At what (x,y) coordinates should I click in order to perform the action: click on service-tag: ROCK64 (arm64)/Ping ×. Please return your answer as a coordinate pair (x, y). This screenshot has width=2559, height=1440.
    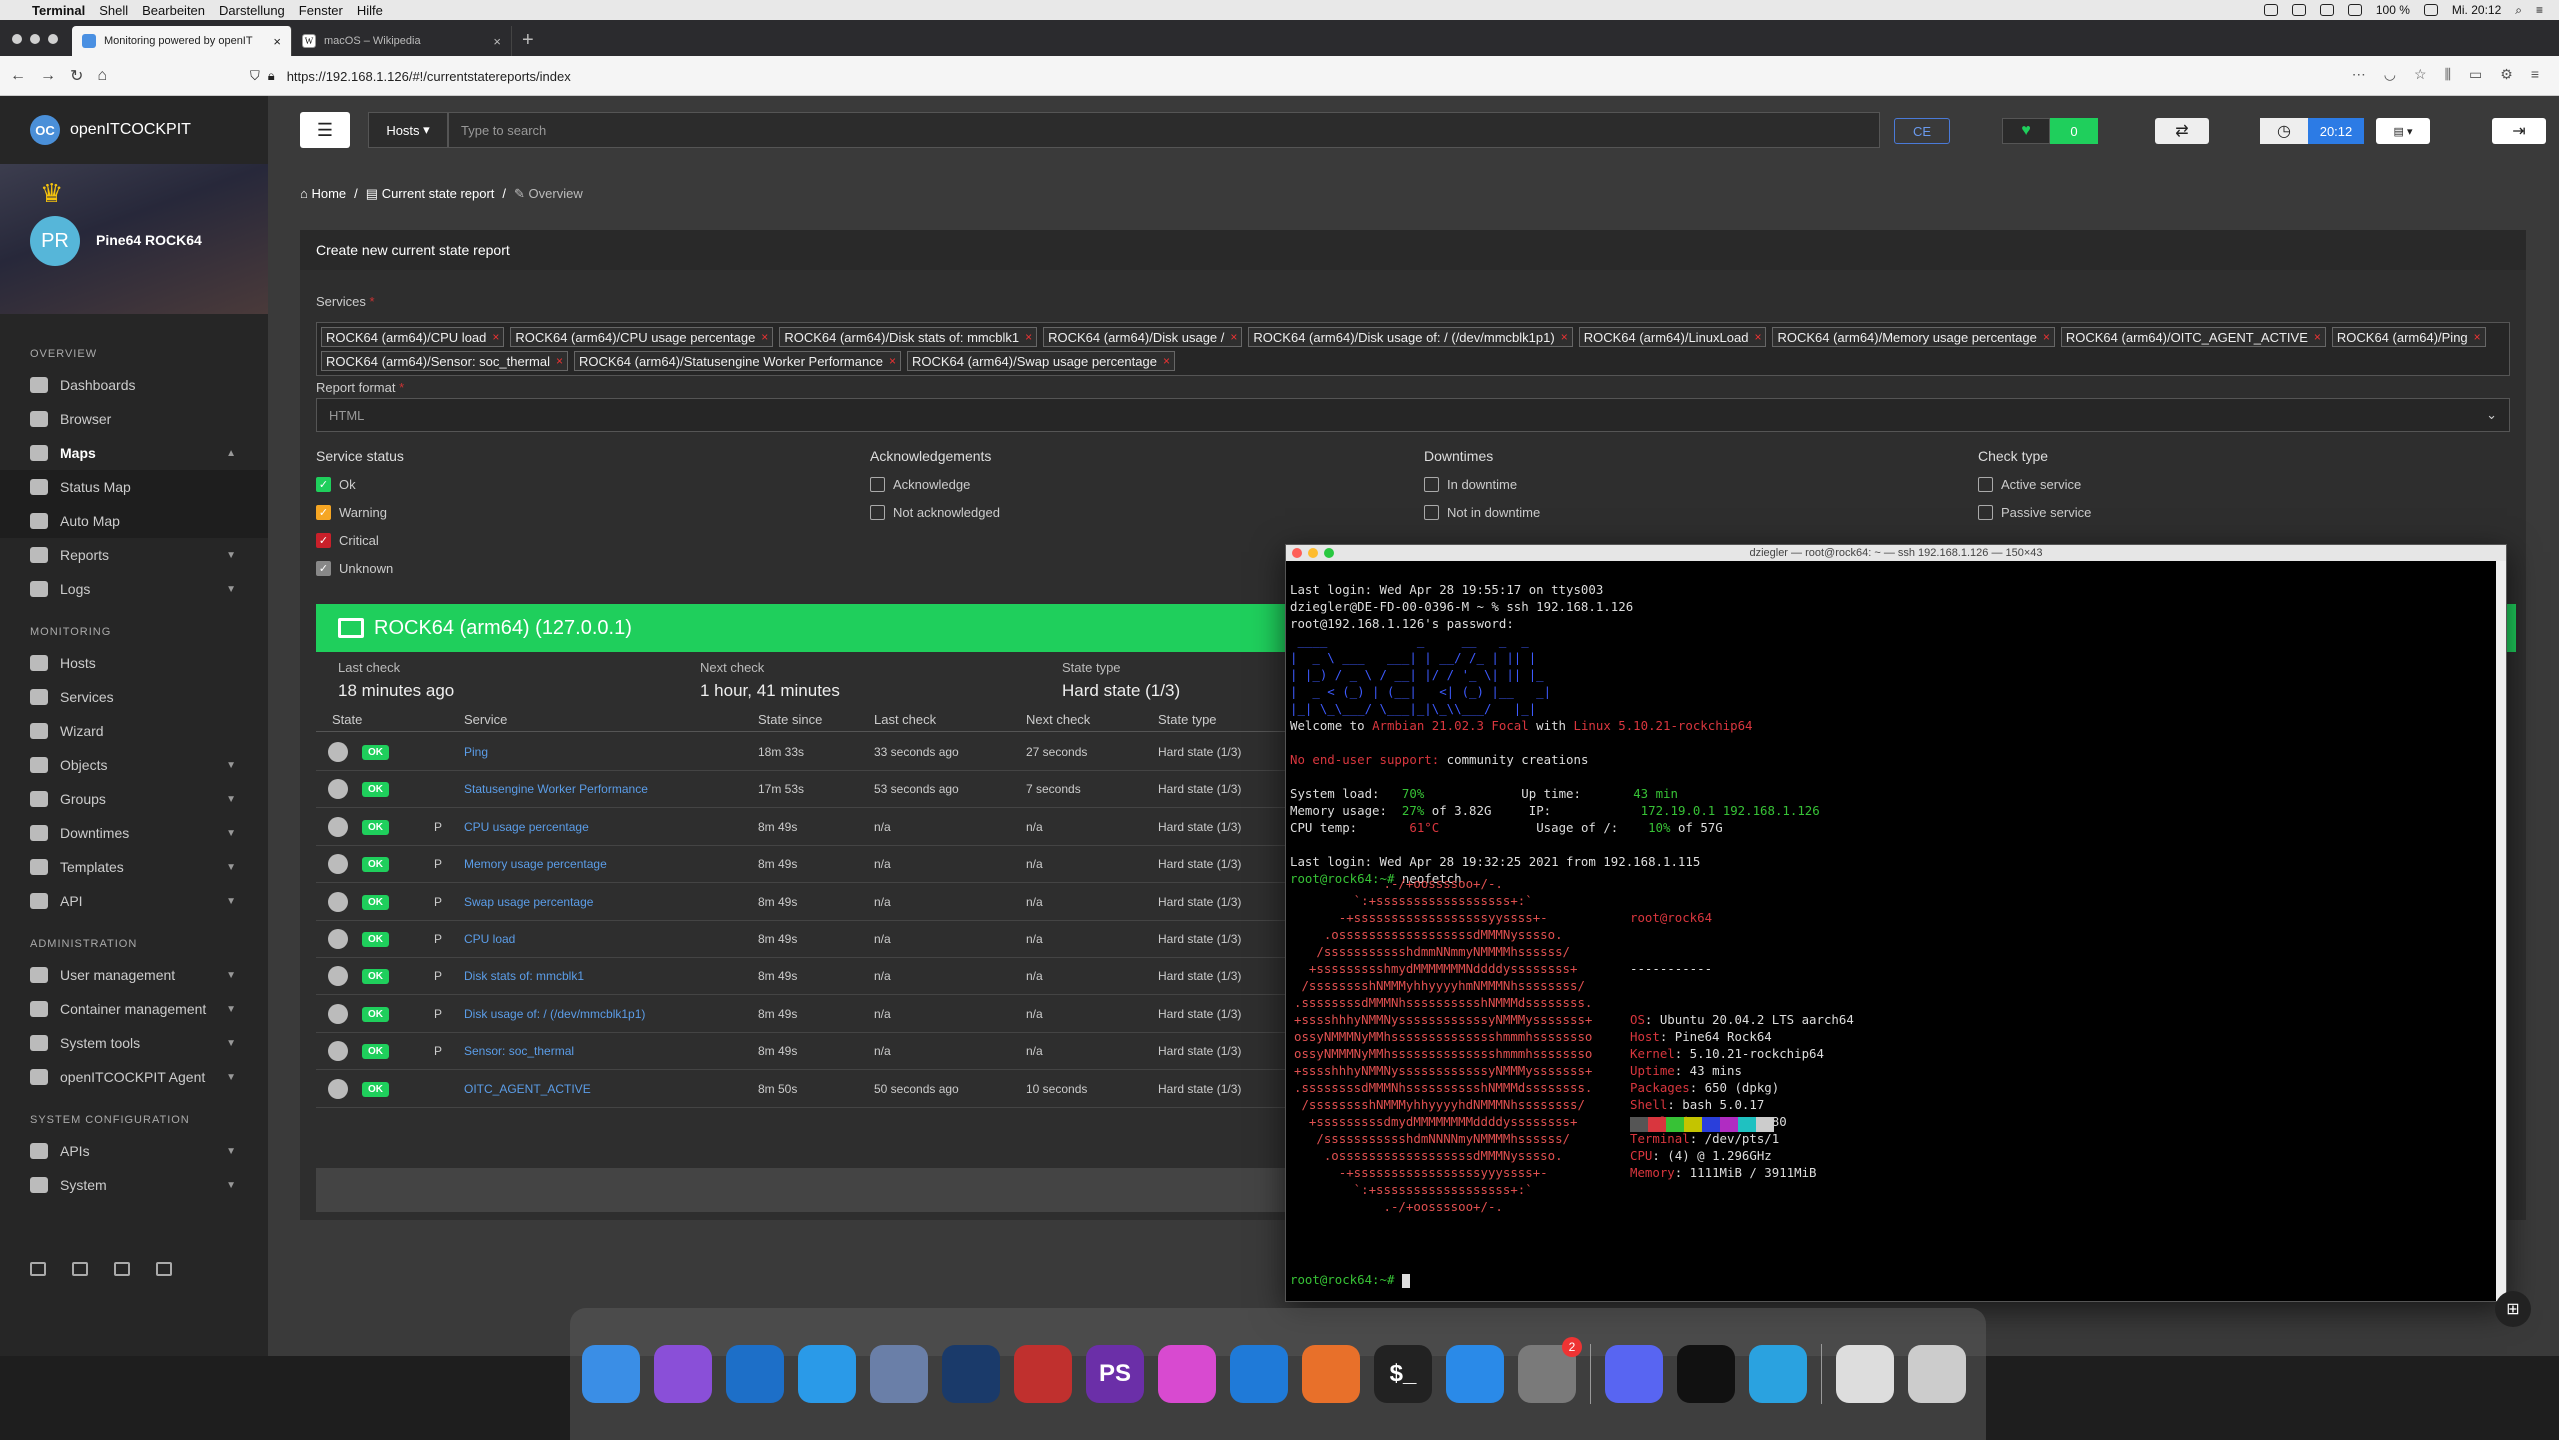
    Looking at the image, I should click on (2408, 337).